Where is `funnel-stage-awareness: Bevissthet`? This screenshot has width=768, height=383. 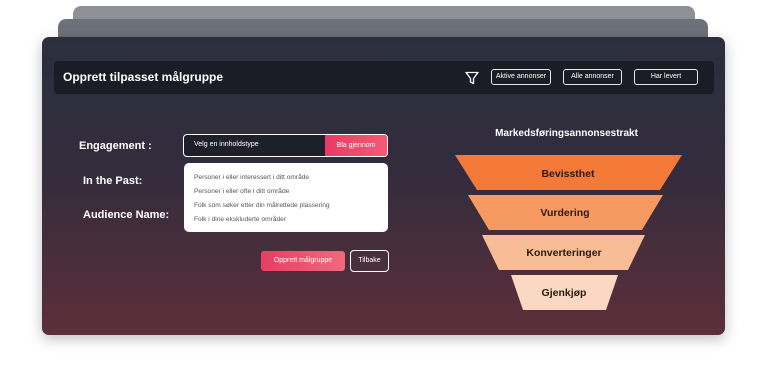 funnel-stage-awareness: Bevissthet is located at coordinates (568, 172).